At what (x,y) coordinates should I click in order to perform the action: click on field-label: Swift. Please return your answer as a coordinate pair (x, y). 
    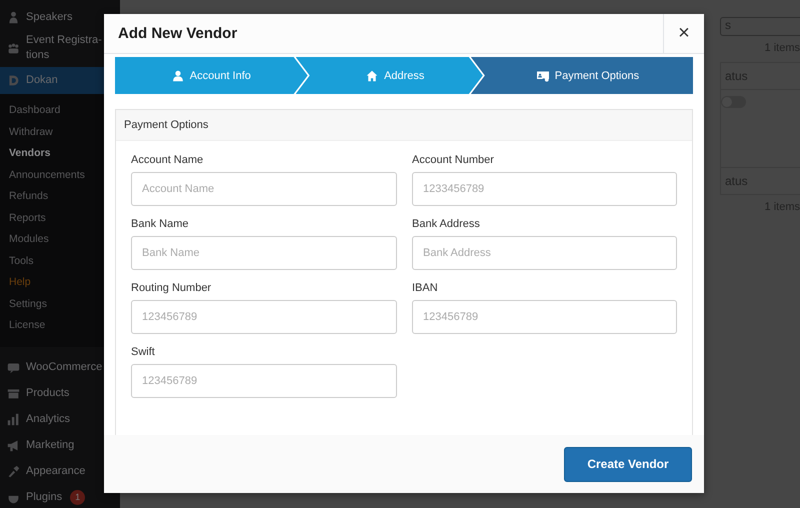
    Looking at the image, I should click on (143, 352).